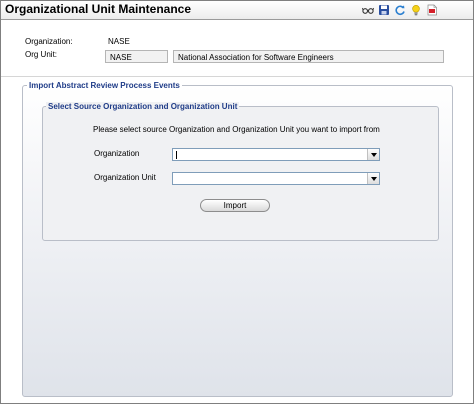 This screenshot has height=404, width=474. I want to click on import-button: Import, so click(235, 205).